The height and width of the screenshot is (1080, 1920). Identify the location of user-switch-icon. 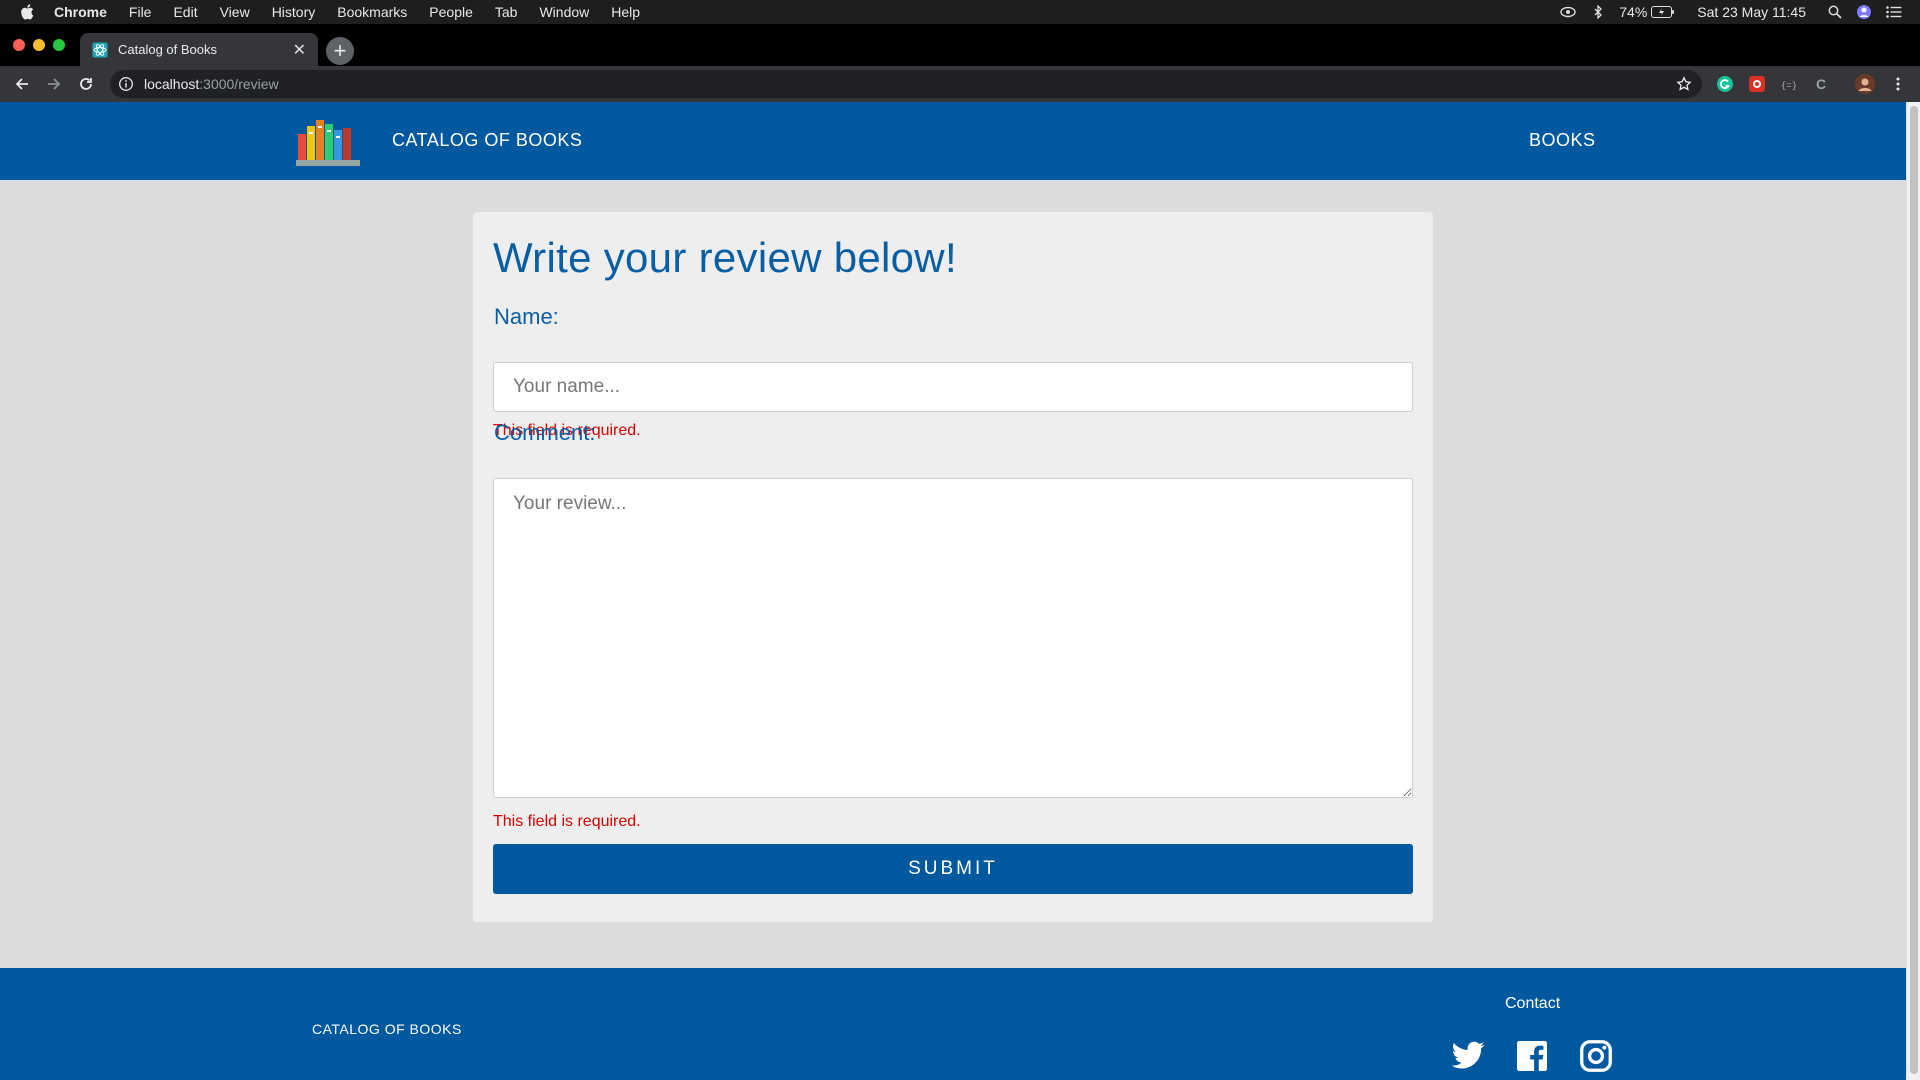
(1864, 12).